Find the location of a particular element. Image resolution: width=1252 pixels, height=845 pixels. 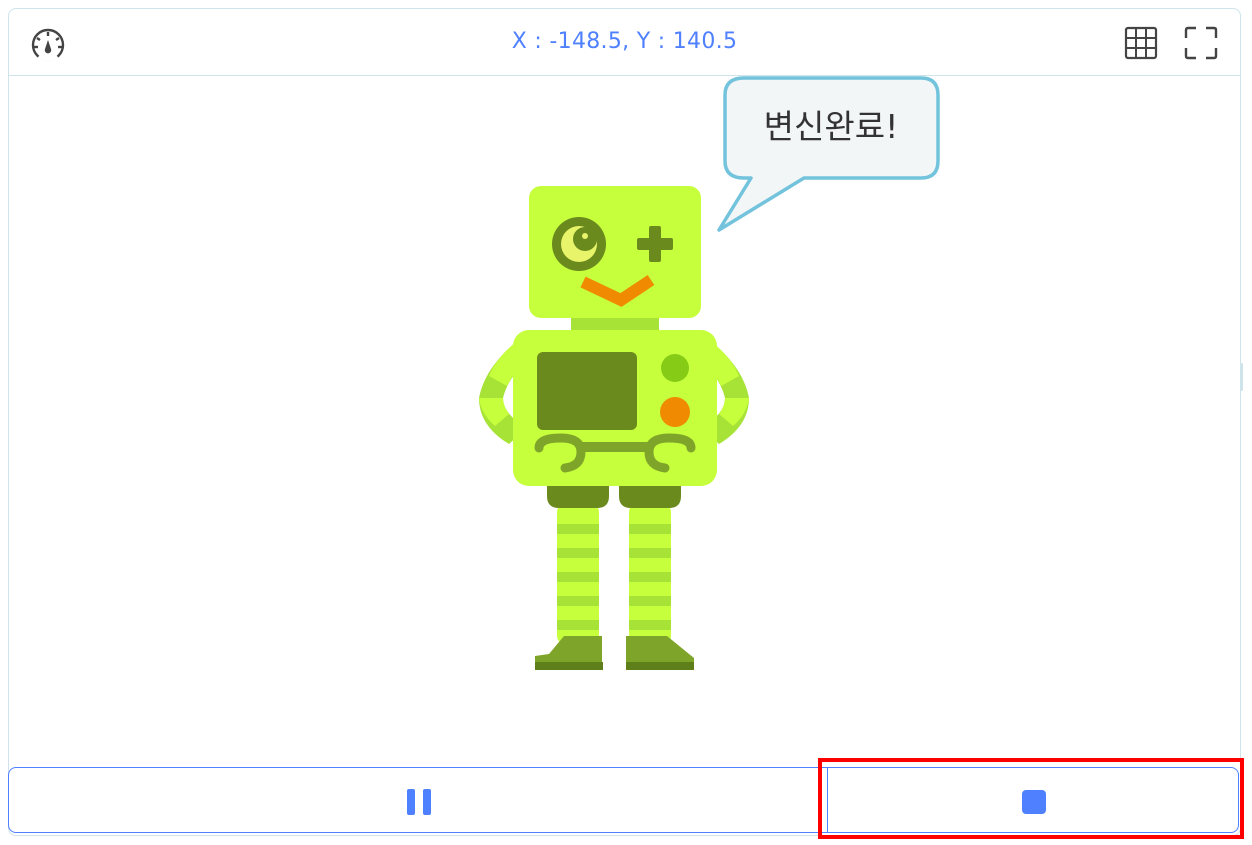

pause-button is located at coordinates (418, 800).